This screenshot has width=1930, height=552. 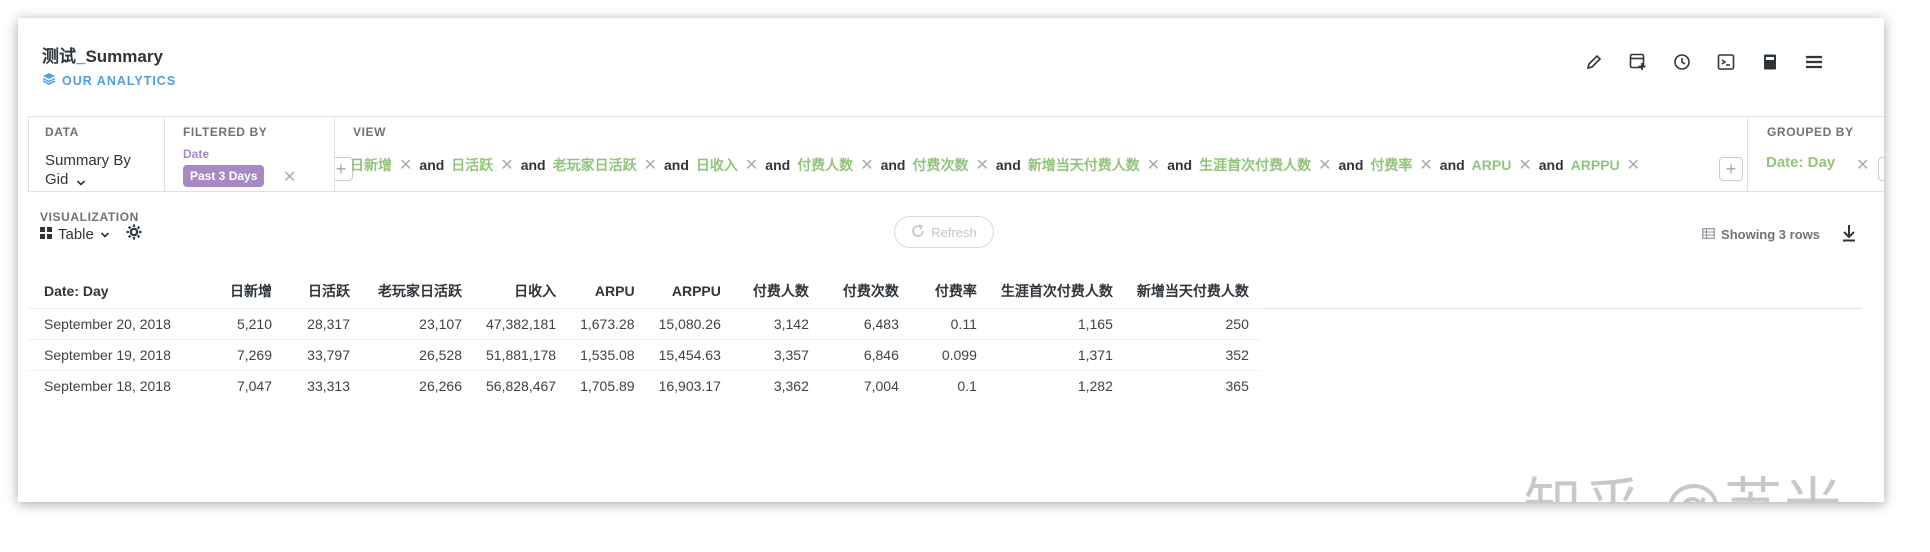 I want to click on table-cell: 0.1, so click(x=949, y=385).